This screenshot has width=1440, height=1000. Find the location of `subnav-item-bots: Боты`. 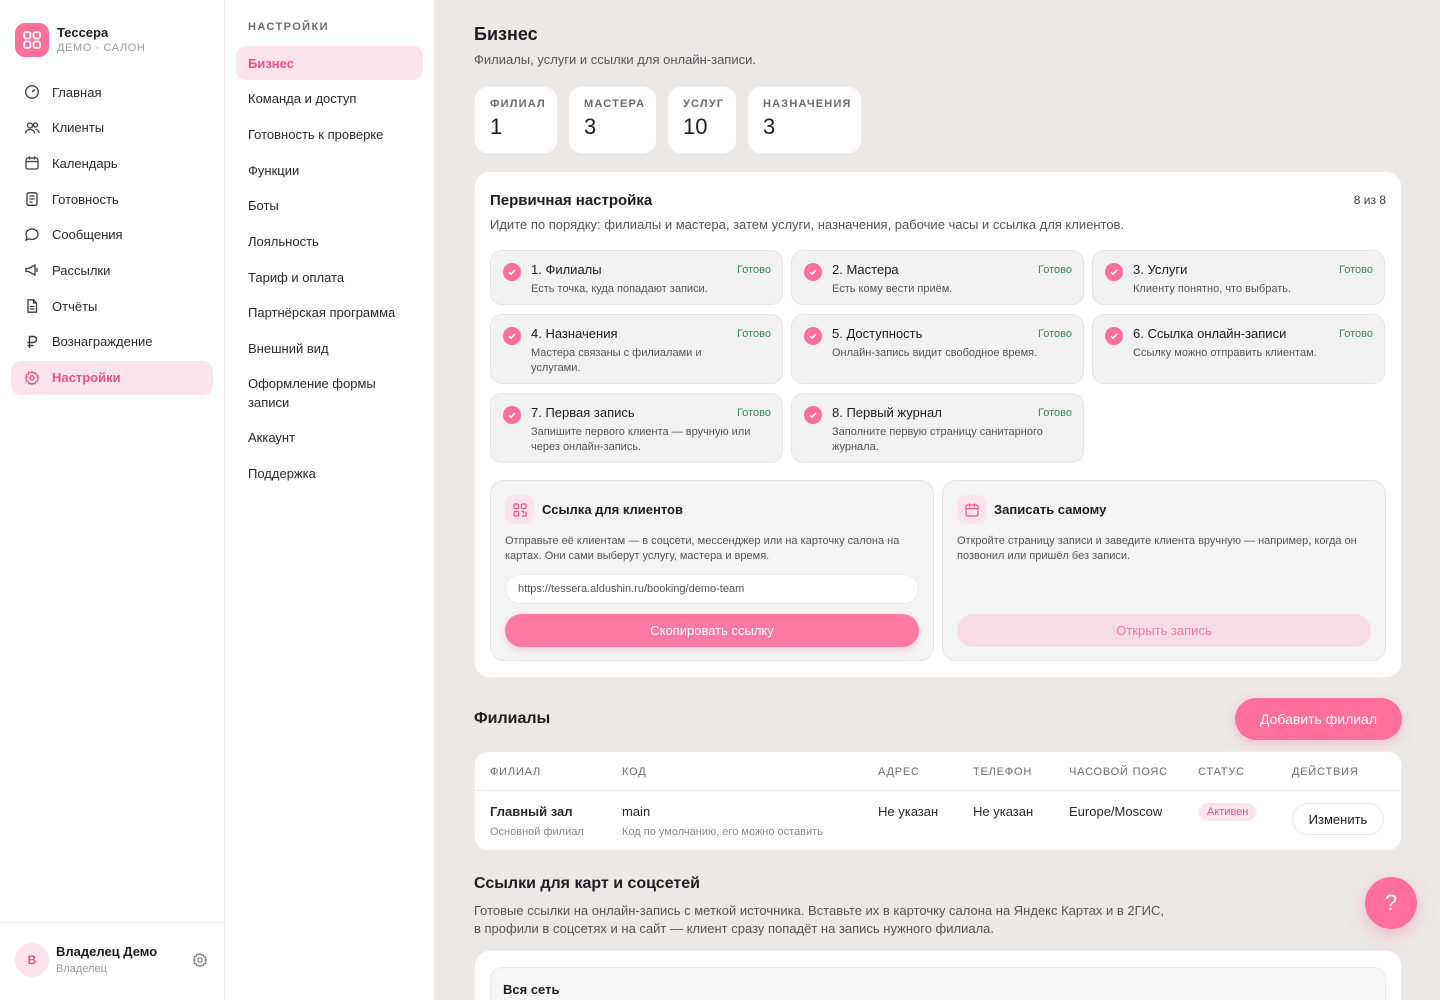

subnav-item-bots: Боты is located at coordinates (329, 206).